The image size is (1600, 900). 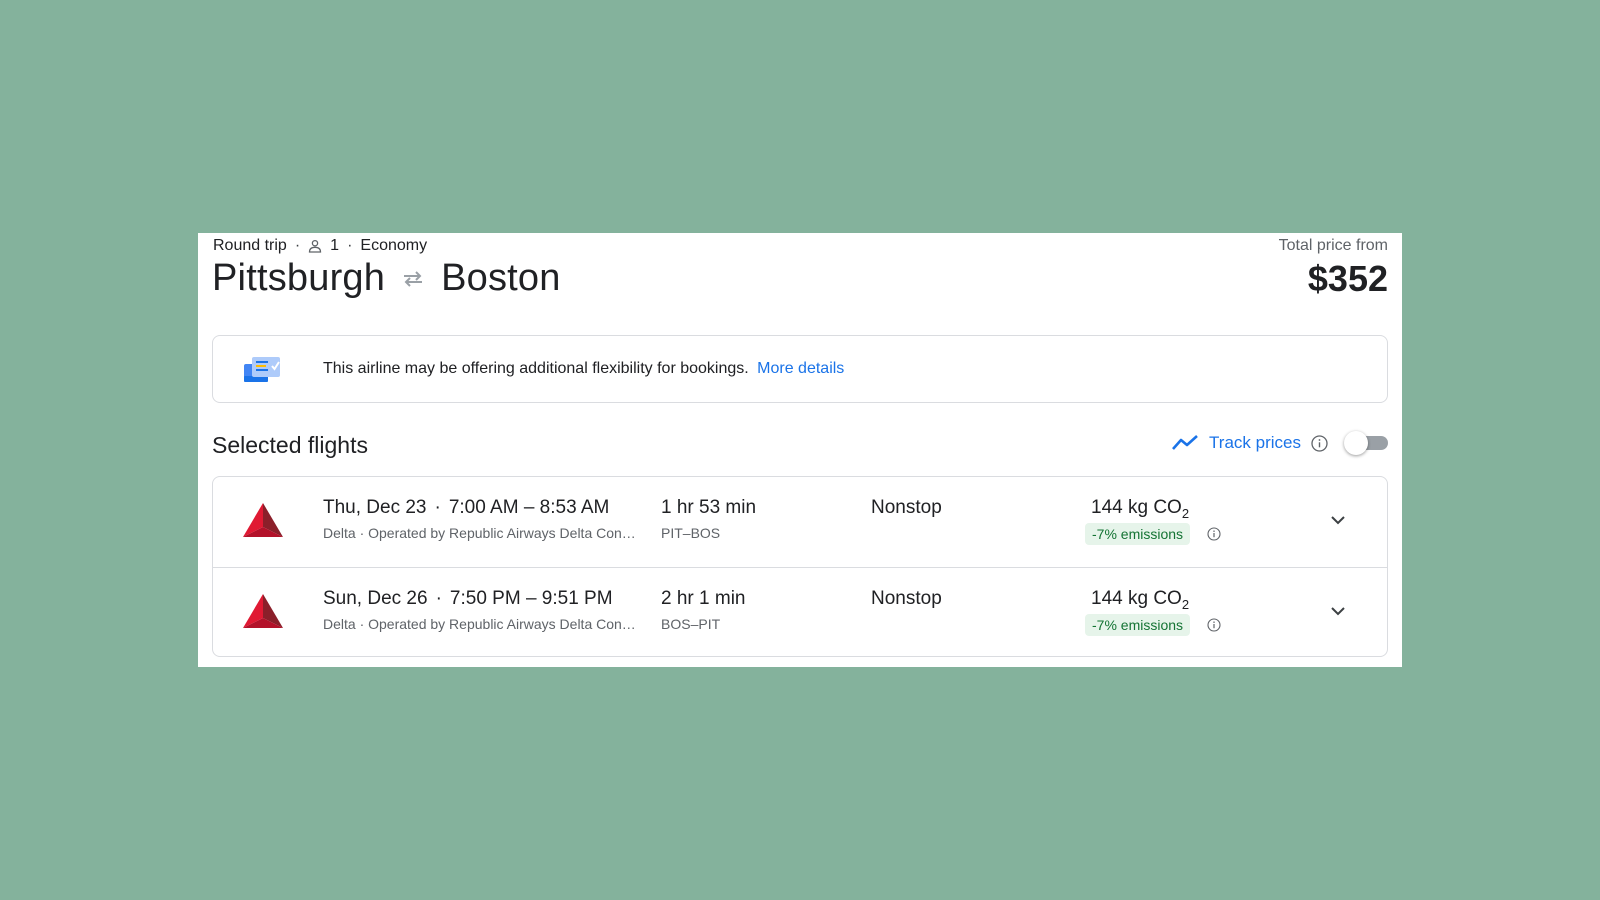 I want to click on toggle-knob, so click(x=1356, y=443).